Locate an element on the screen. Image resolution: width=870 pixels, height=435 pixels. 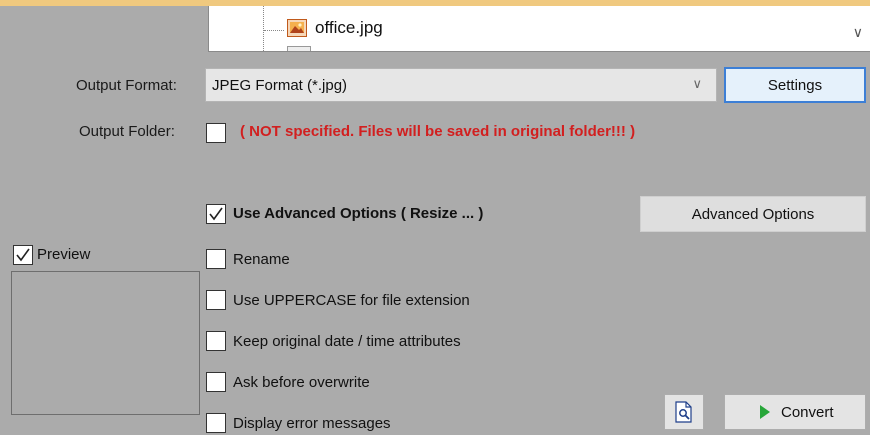
settings-button-label: Settings is located at coordinates (795, 85).